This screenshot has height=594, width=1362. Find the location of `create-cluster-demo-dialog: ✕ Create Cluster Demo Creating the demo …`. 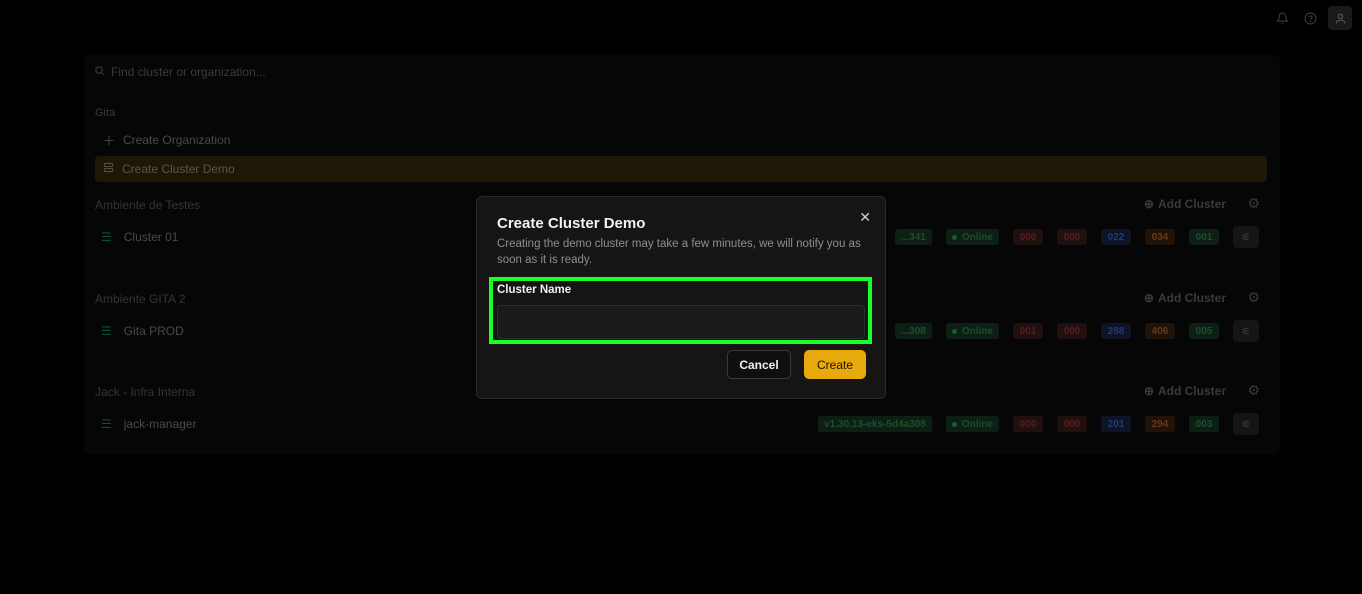

create-cluster-demo-dialog: ✕ Create Cluster Demo Creating the demo … is located at coordinates (681, 297).